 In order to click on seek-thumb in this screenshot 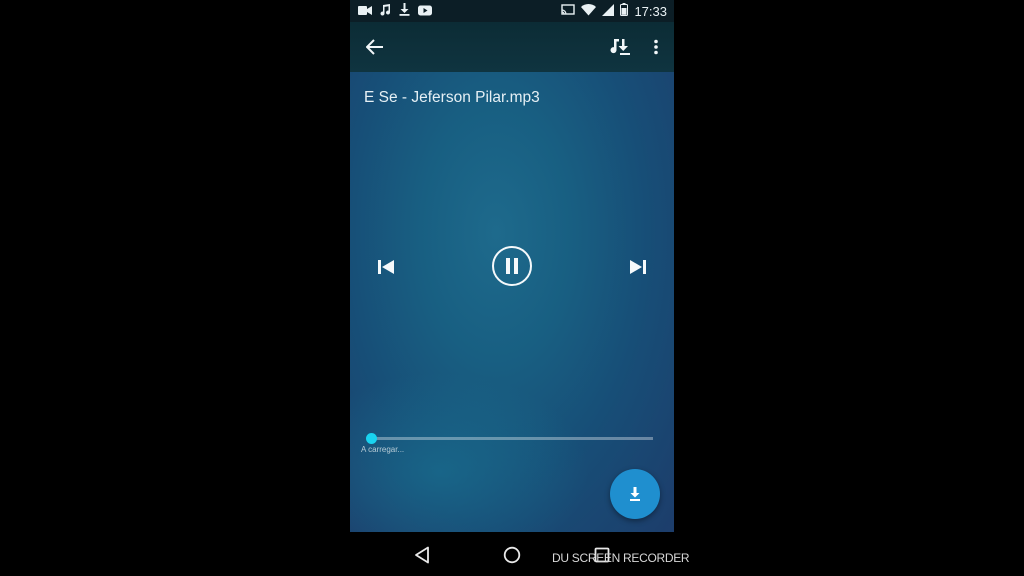, I will do `click(371, 438)`.